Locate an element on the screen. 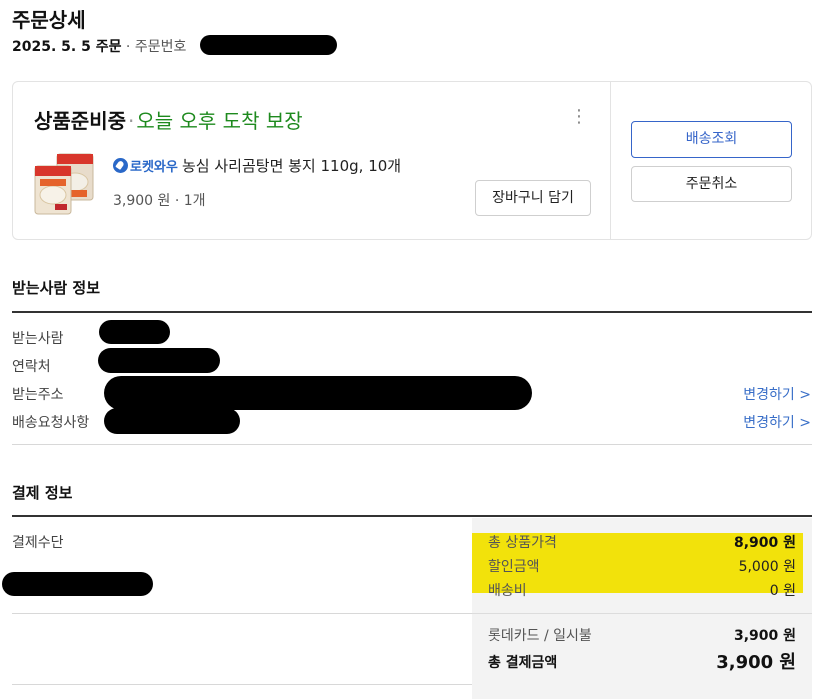 Image resolution: width=821 pixels, height=699 pixels. redacted-order-number is located at coordinates (268, 45).